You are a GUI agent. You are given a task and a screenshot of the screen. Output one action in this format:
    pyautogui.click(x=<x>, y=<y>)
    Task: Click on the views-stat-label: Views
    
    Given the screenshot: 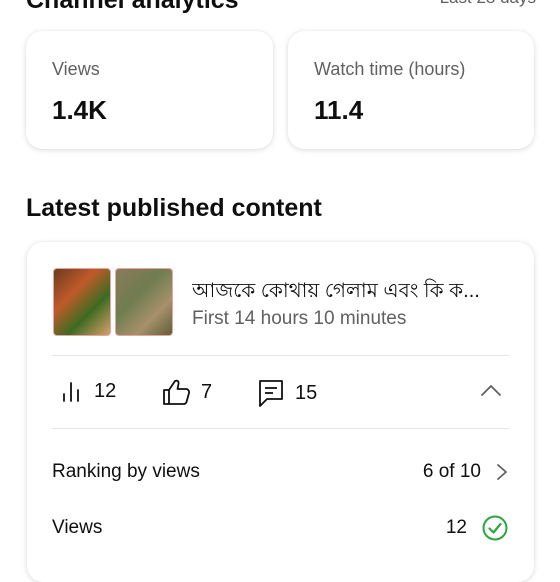 What is the action you would take?
    pyautogui.click(x=76, y=69)
    